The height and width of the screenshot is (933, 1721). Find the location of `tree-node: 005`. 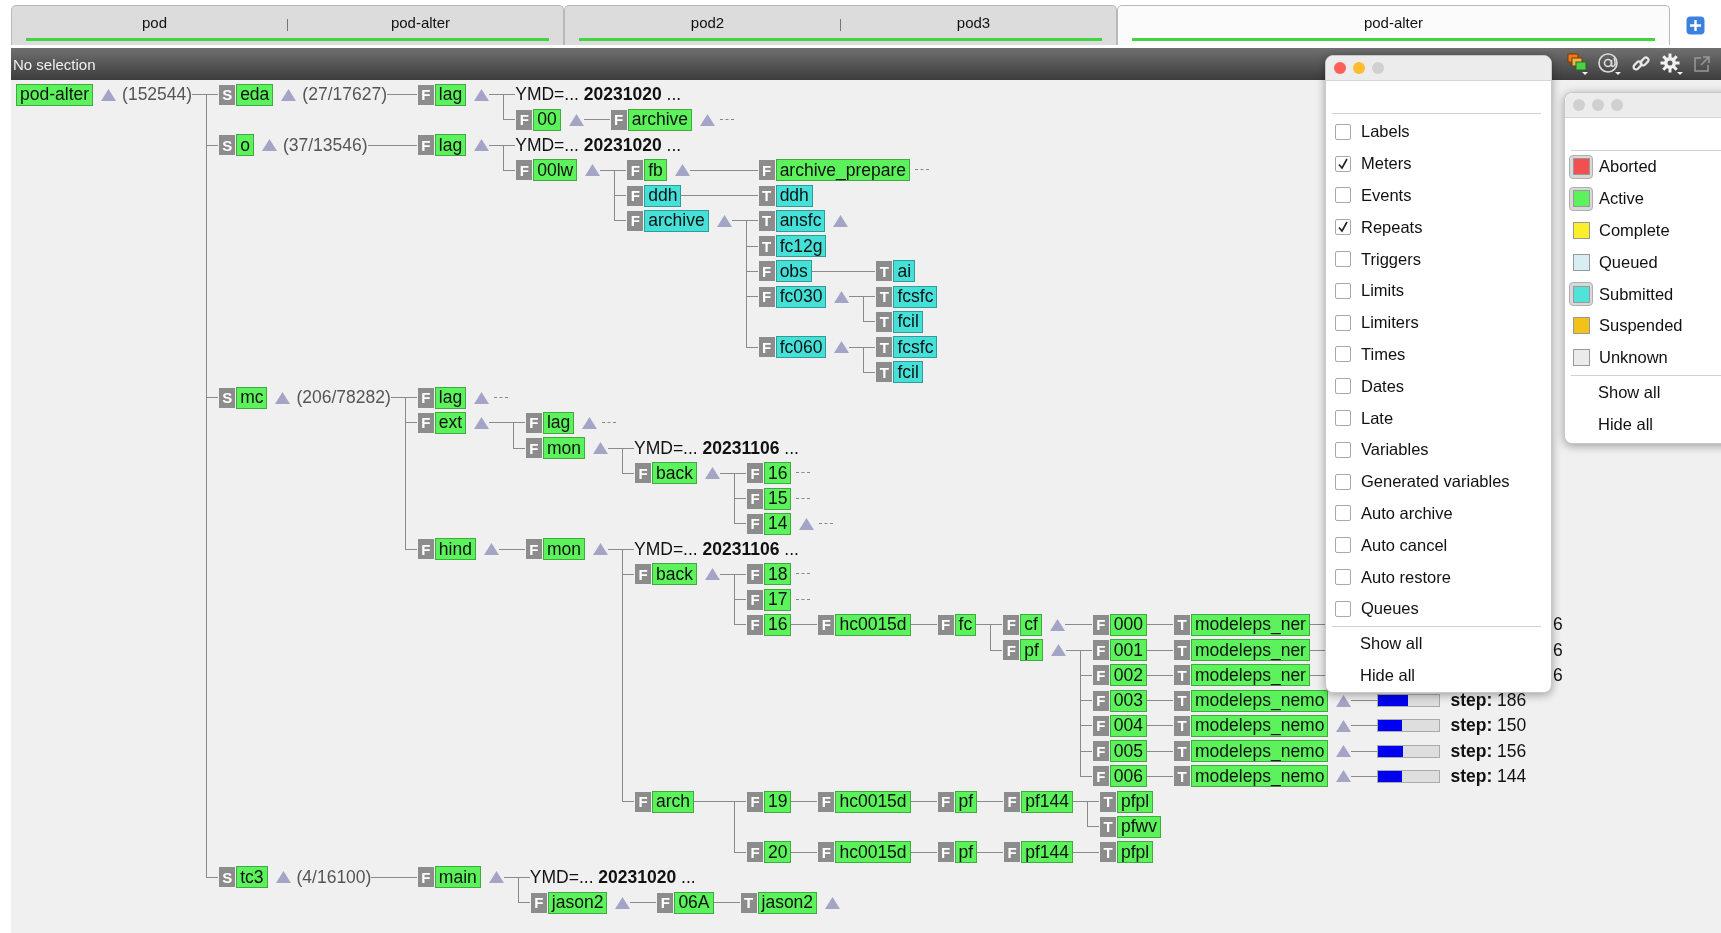

tree-node: 005 is located at coordinates (1128, 751).